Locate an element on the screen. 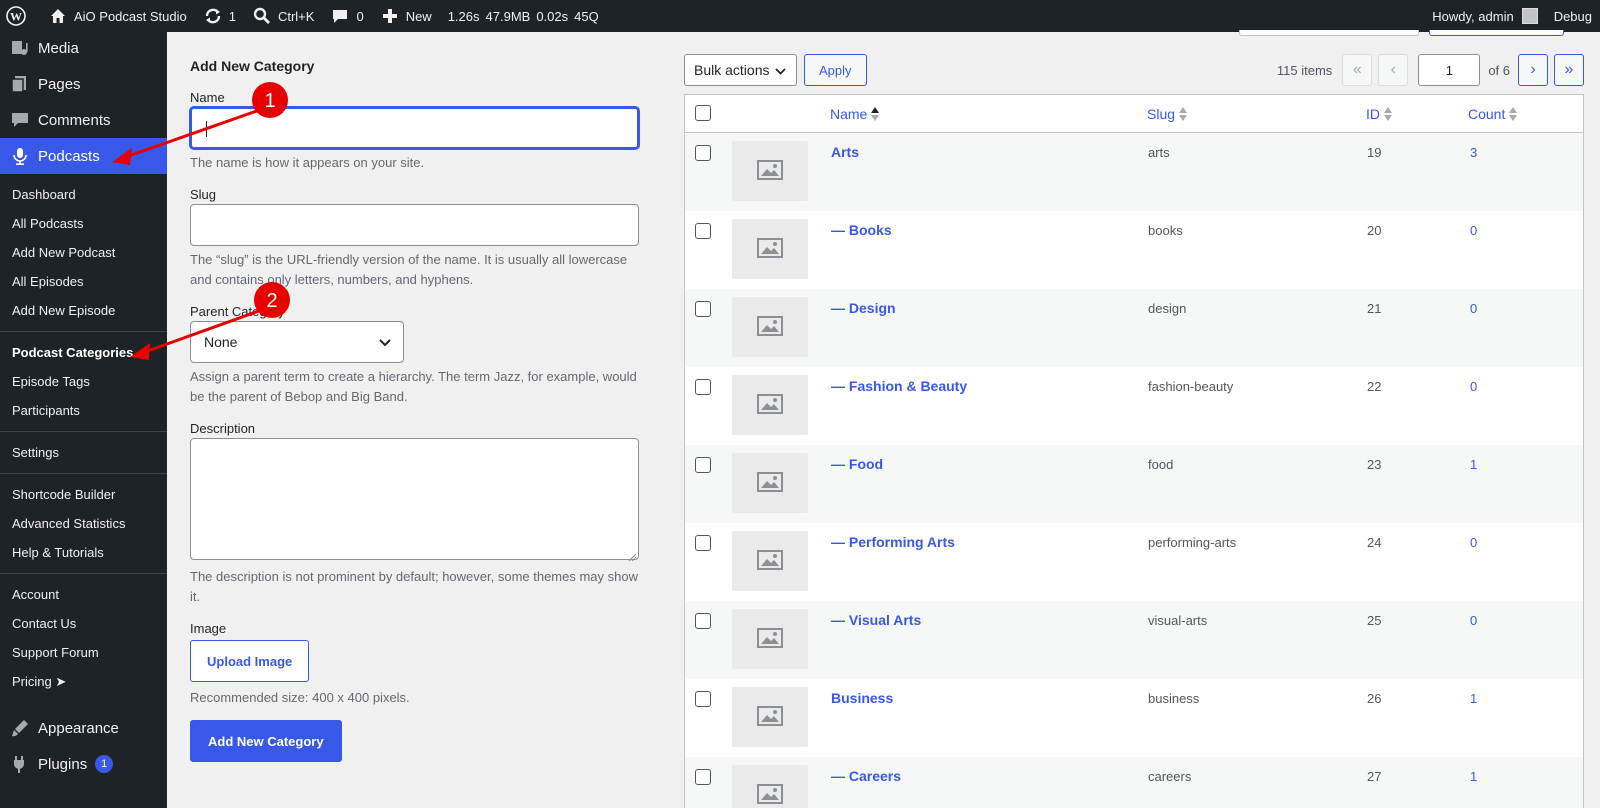  category-slug: books is located at coordinates (1165, 230).